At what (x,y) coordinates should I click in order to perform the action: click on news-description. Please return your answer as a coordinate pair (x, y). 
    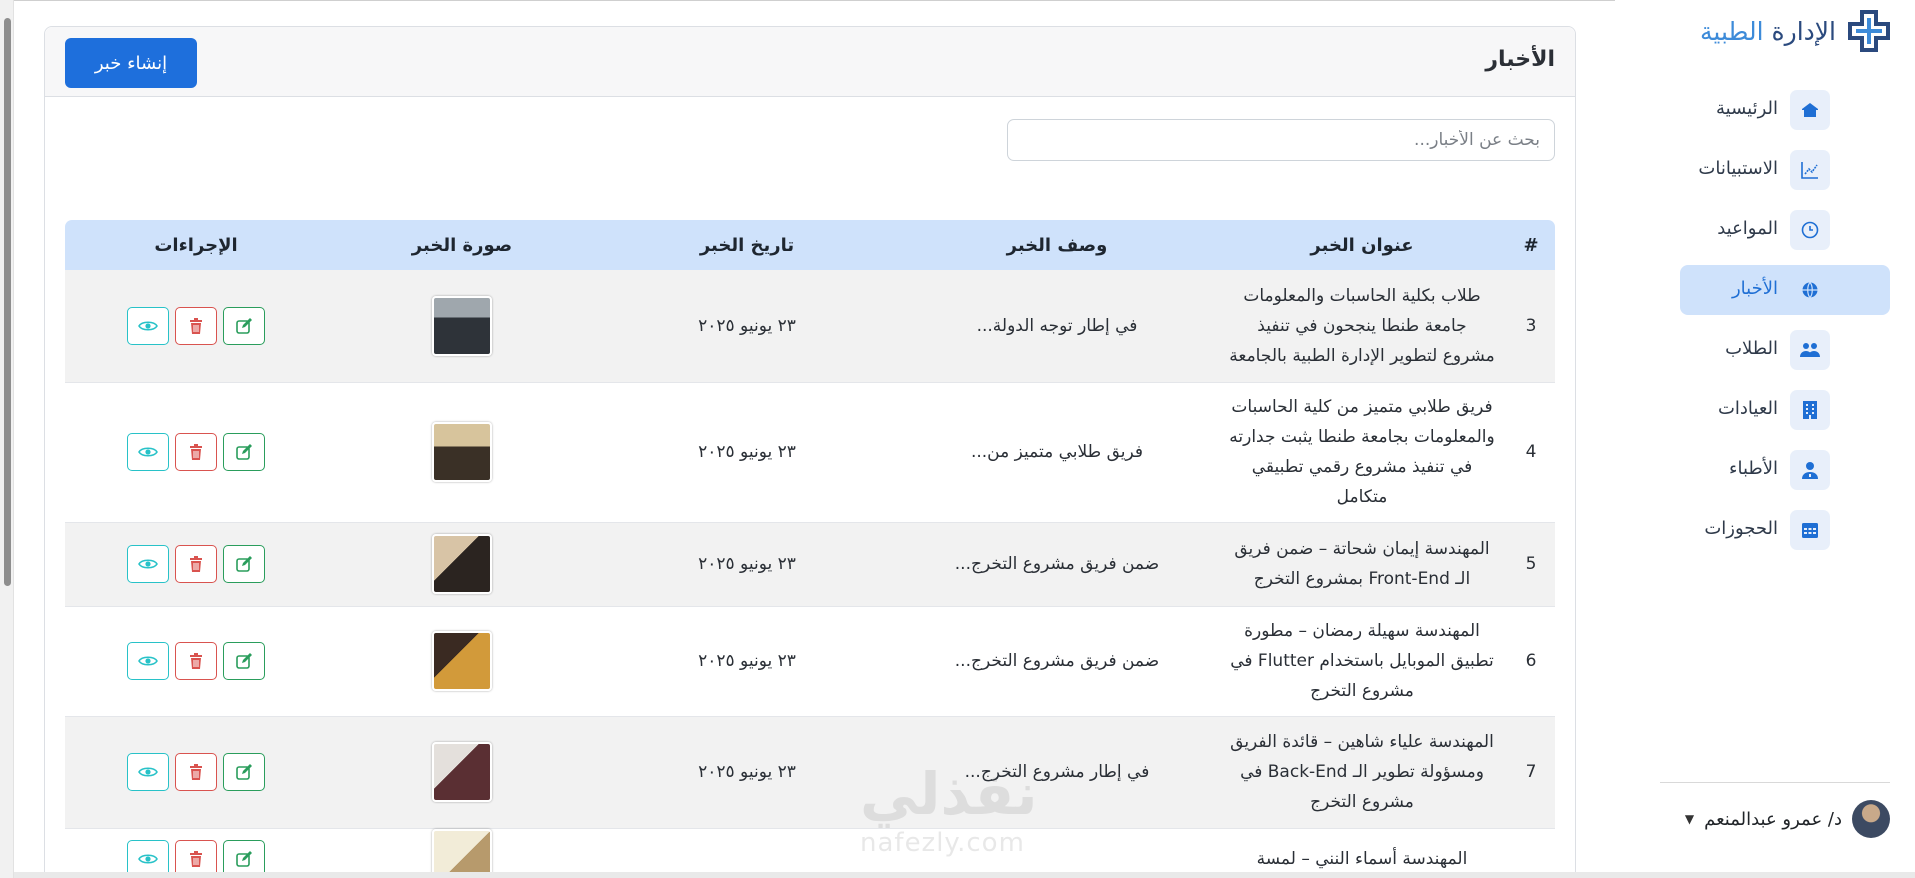
    Looking at the image, I should click on (1057, 853).